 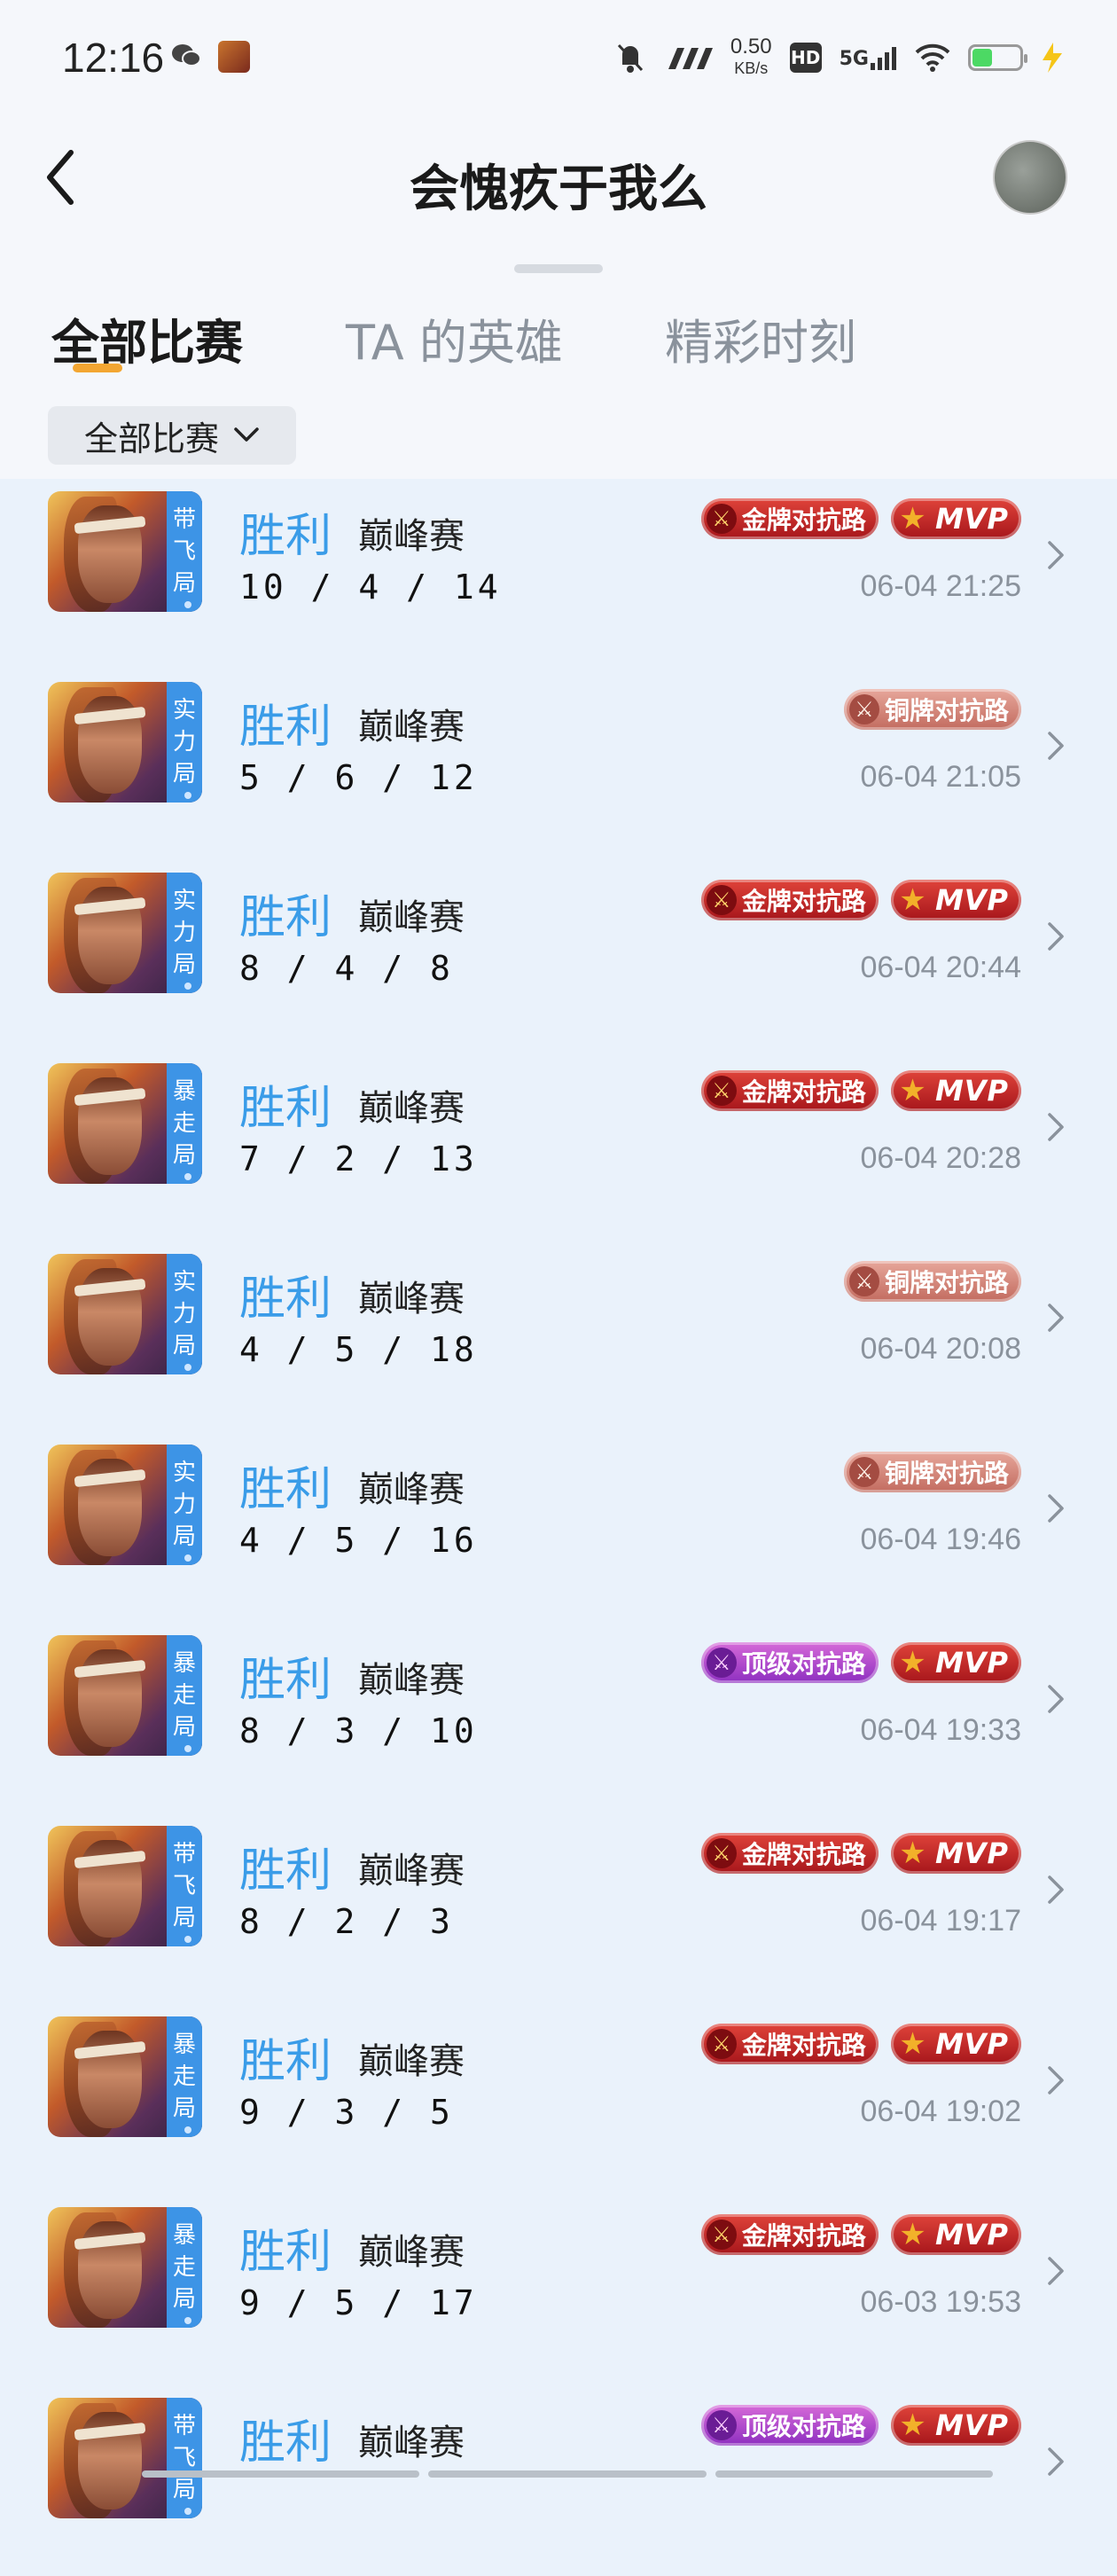 I want to click on tab-heroes: TA 的英雄, so click(x=454, y=338).